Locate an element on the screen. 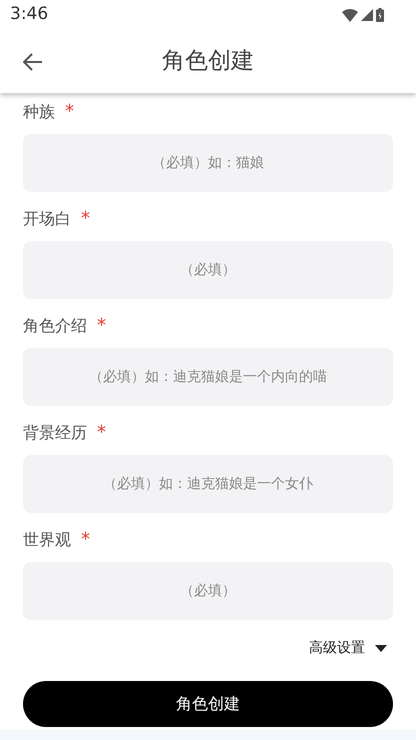 The height and width of the screenshot is (740, 416). field-label: 开场白 is located at coordinates (47, 219).